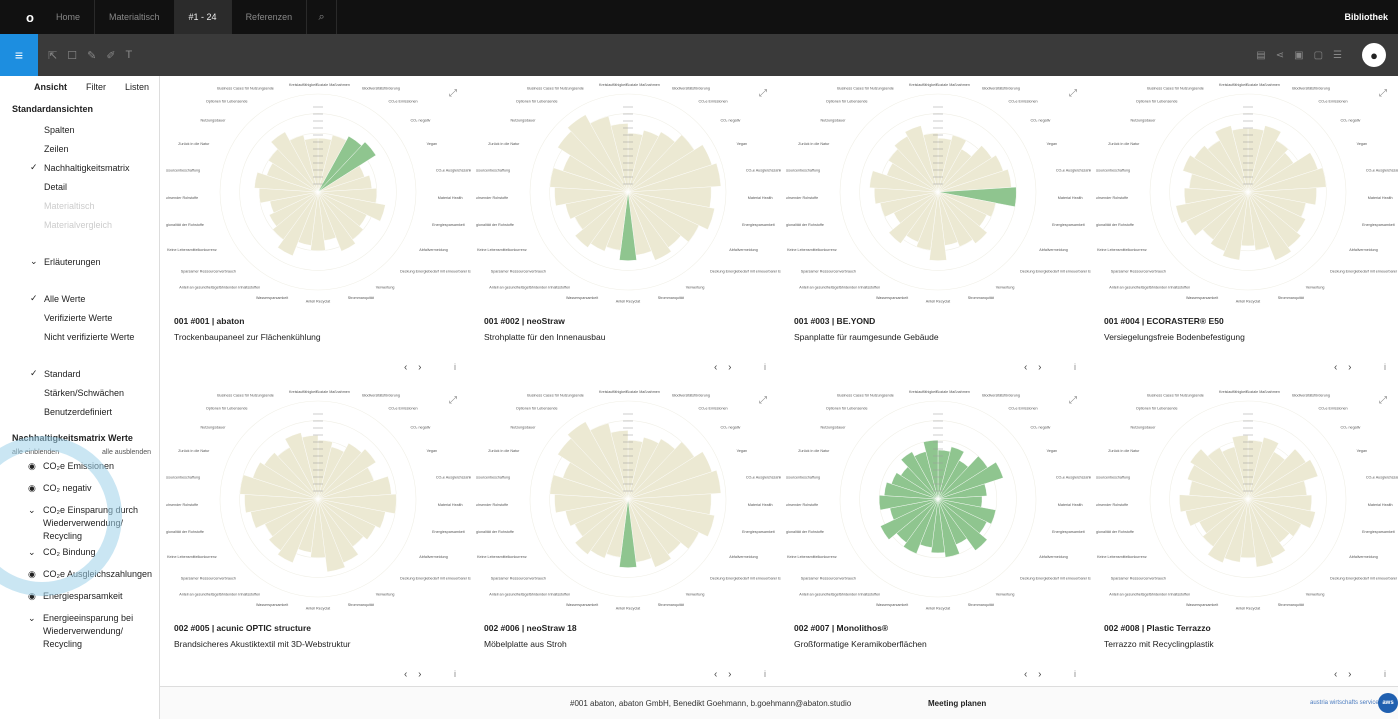 This screenshot has width=1398, height=719. I want to click on matrix-value-energiesparsamkeit: ◉ Energiesparsamkeit, so click(79, 599).